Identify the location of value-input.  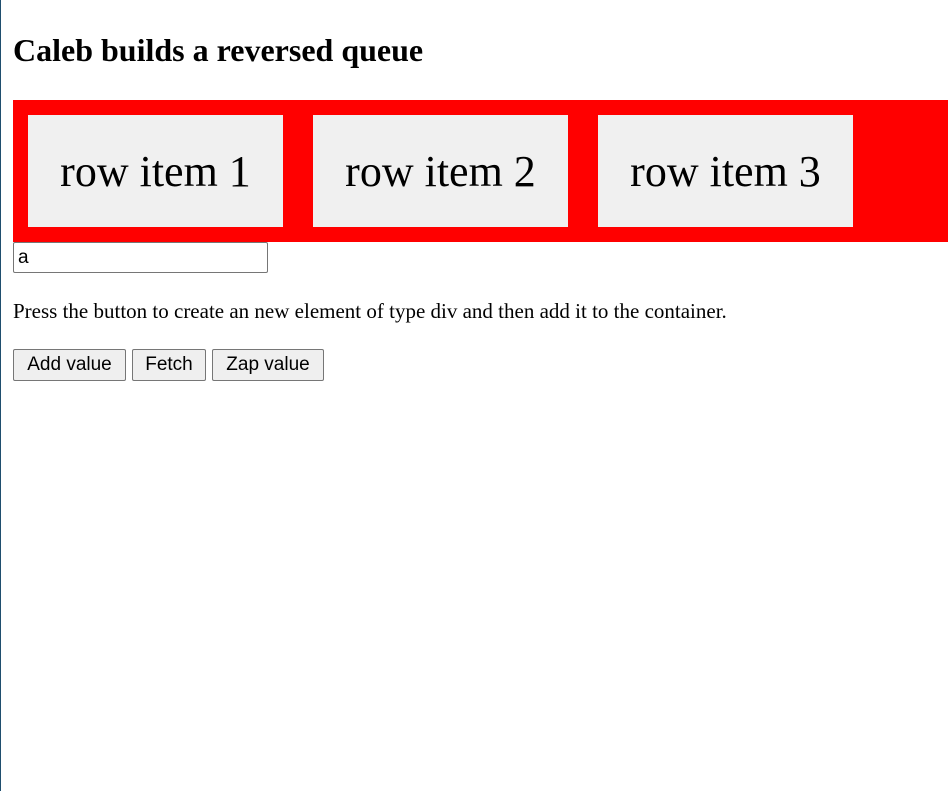
(140, 257).